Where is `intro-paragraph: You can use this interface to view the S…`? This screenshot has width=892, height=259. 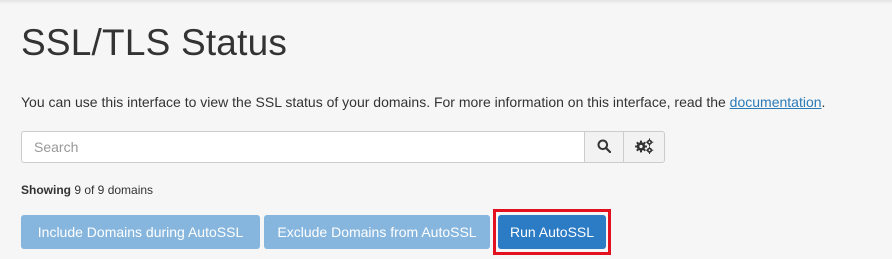
intro-paragraph: You can use this interface to view the S… is located at coordinates (423, 102).